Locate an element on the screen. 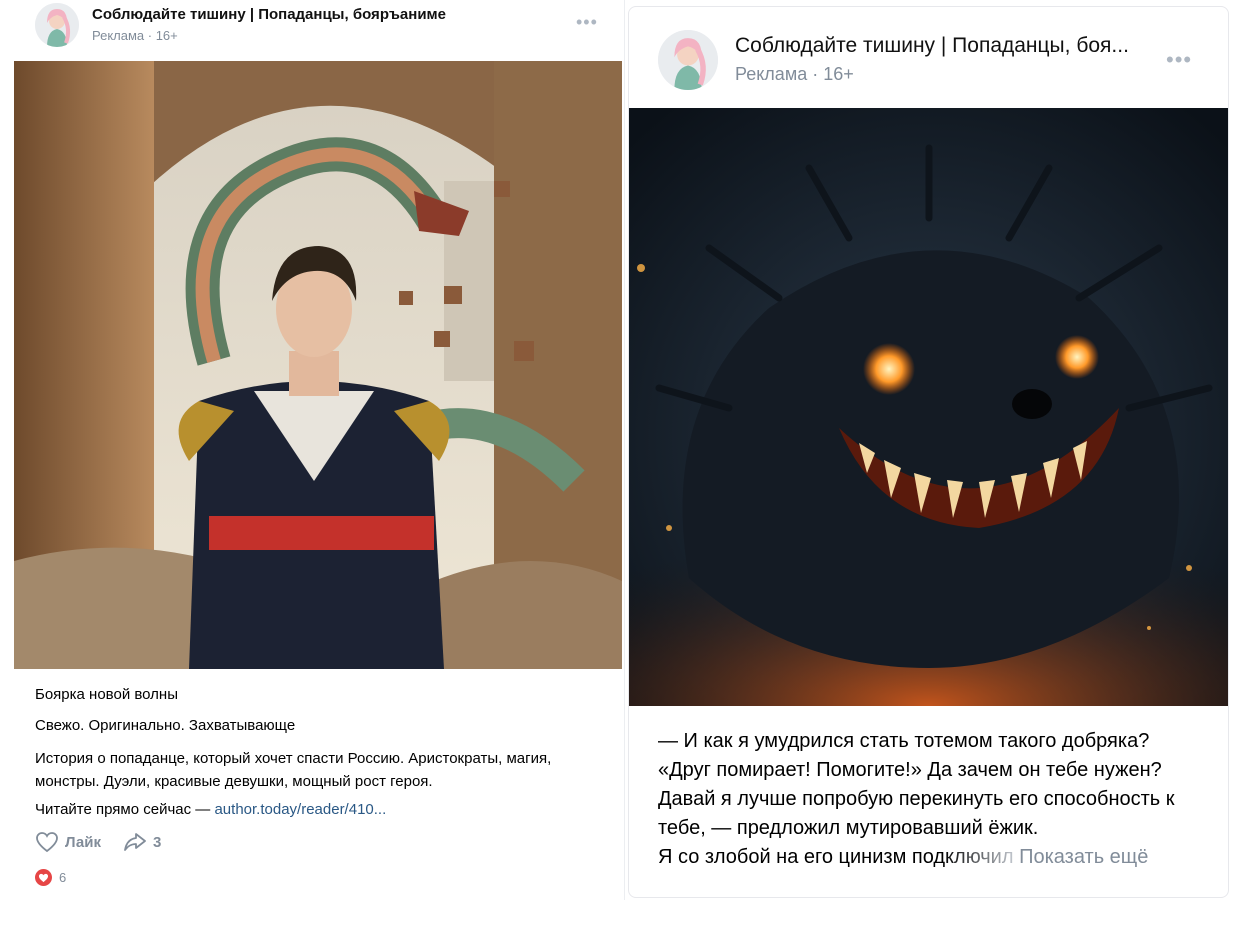  column-divider is located at coordinates (624, 450).